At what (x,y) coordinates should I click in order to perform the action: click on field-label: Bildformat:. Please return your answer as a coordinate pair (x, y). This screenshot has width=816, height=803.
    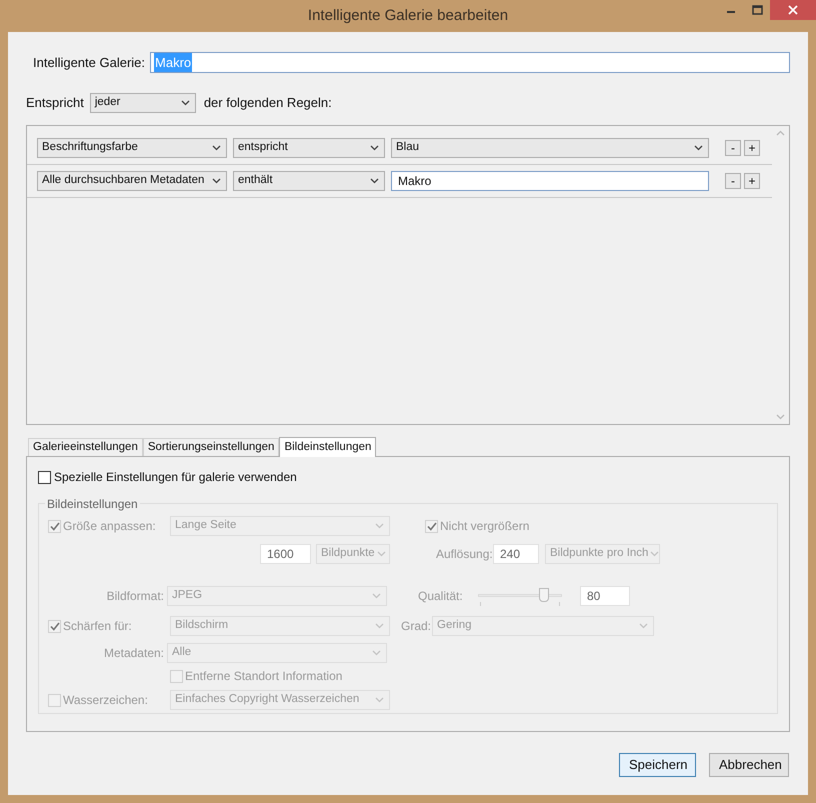
    Looking at the image, I should click on (135, 596).